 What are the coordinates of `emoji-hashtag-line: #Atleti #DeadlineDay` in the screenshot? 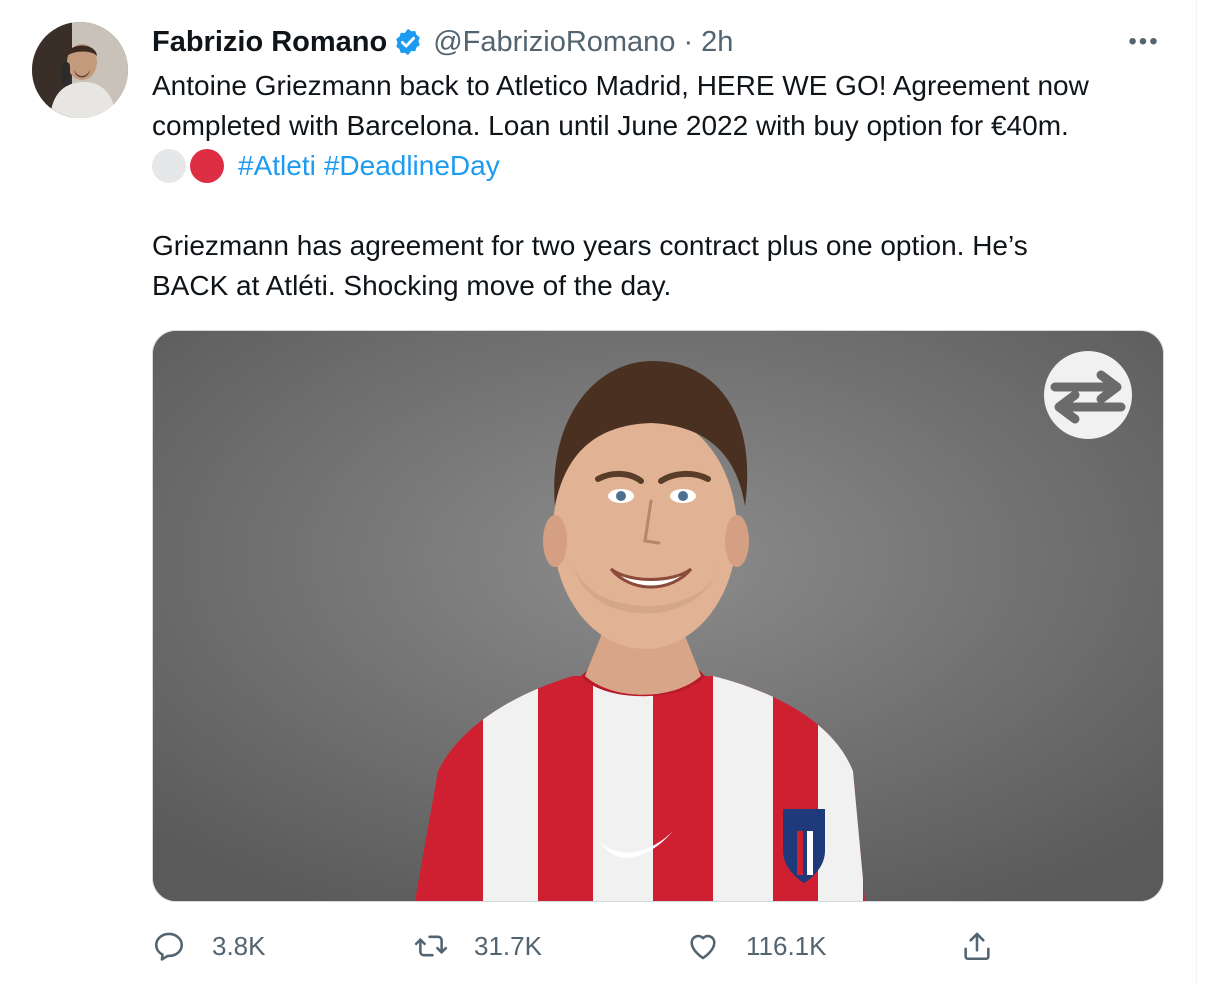 It's located at (672, 166).